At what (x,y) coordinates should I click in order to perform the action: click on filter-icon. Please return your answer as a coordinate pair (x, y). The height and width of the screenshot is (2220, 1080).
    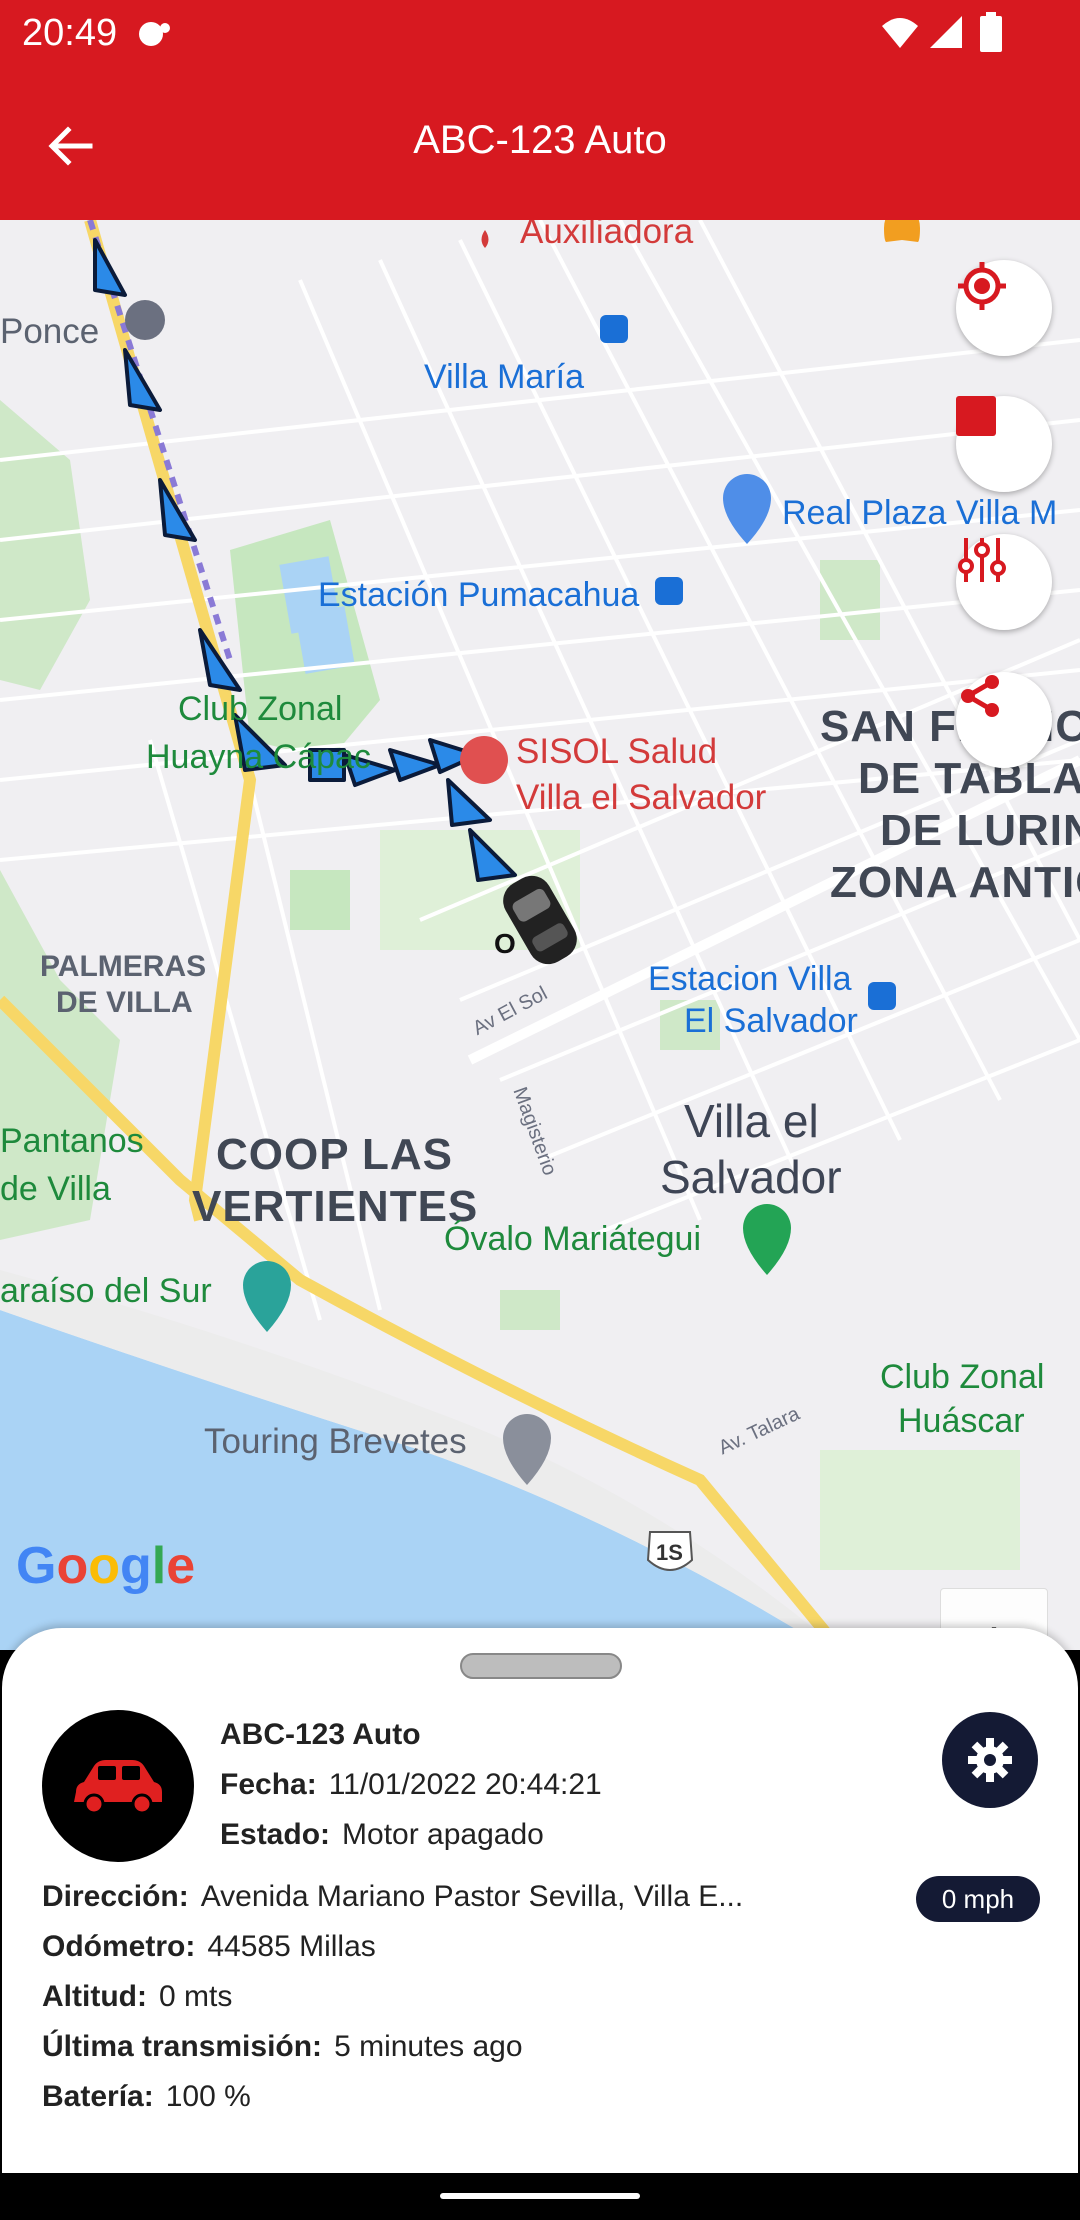
    Looking at the image, I should click on (982, 560).